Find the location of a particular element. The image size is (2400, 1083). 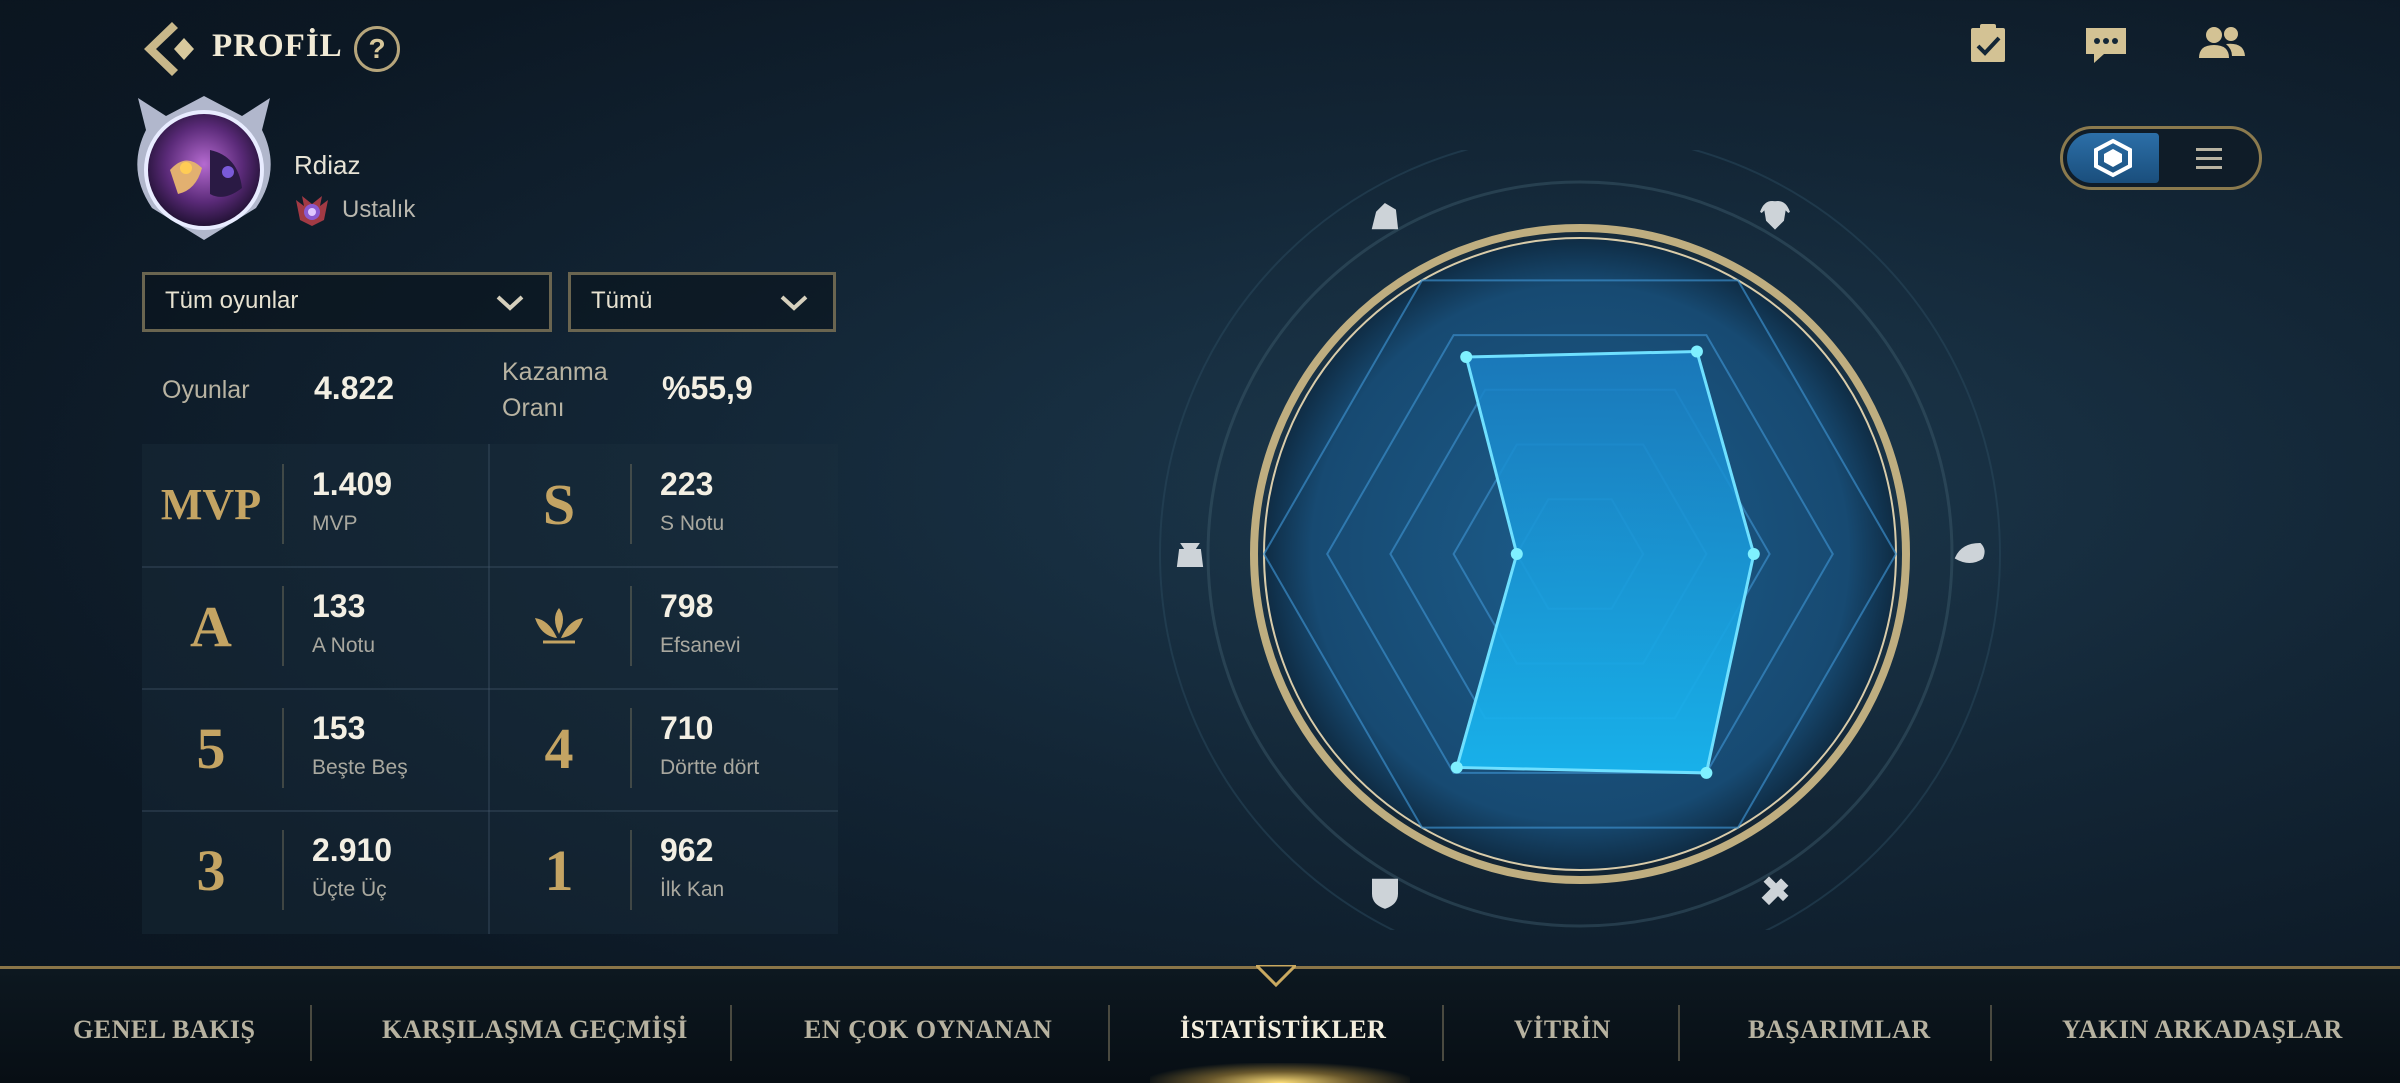

stat-value: 962 is located at coordinates (687, 850).